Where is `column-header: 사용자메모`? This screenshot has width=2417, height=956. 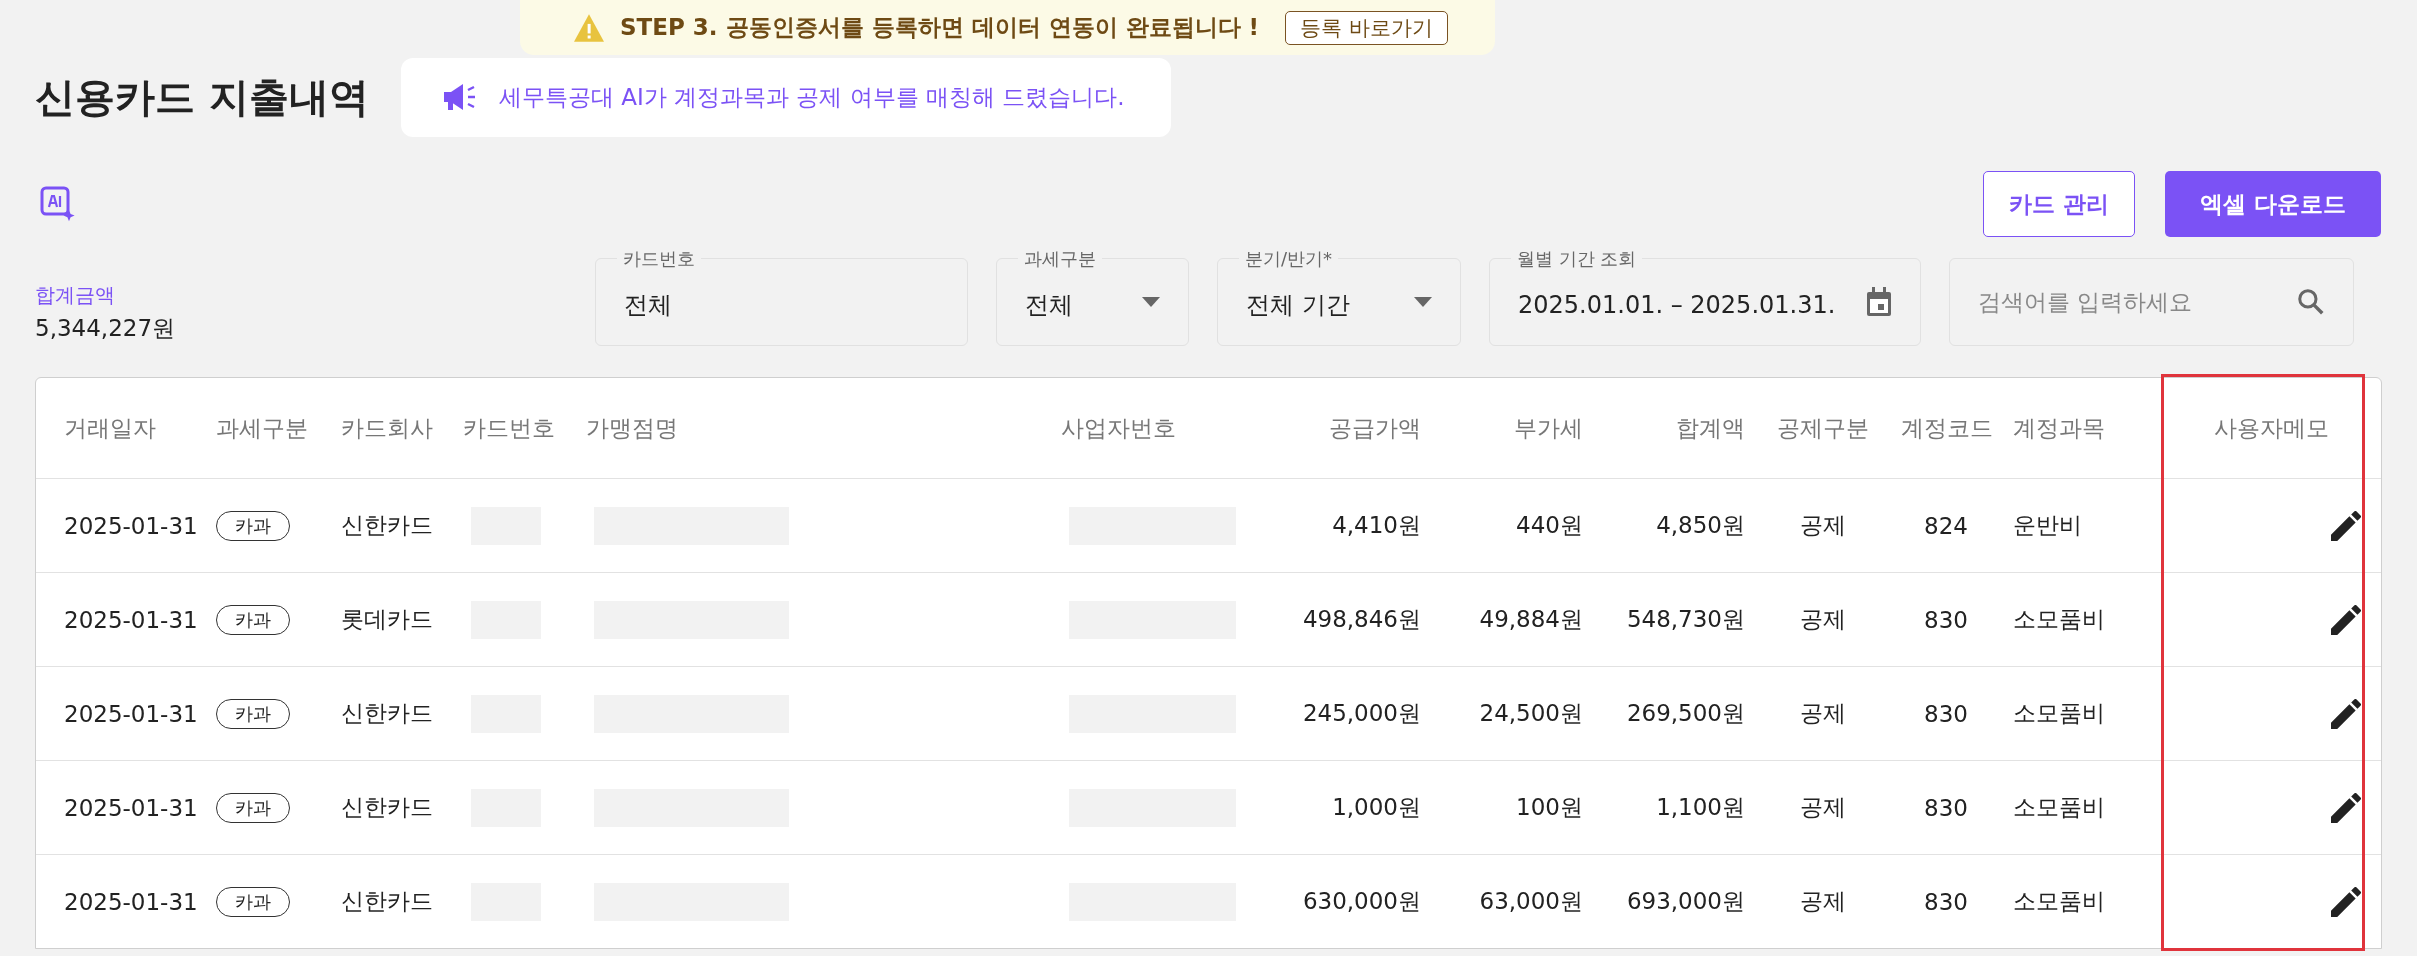 column-header: 사용자메모 is located at coordinates (2271, 428).